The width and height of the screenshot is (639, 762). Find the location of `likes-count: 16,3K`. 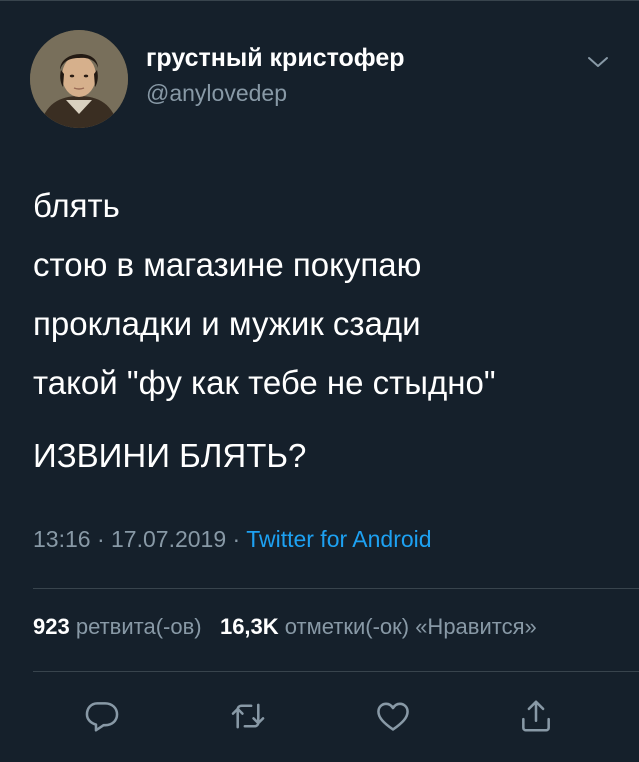

likes-count: 16,3K is located at coordinates (249, 626).